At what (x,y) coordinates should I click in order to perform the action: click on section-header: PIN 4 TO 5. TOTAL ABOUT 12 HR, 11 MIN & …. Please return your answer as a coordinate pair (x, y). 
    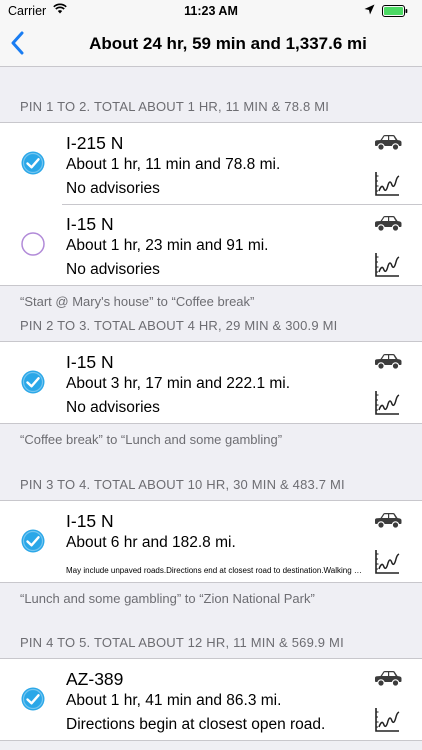
    Looking at the image, I should click on (182, 642).